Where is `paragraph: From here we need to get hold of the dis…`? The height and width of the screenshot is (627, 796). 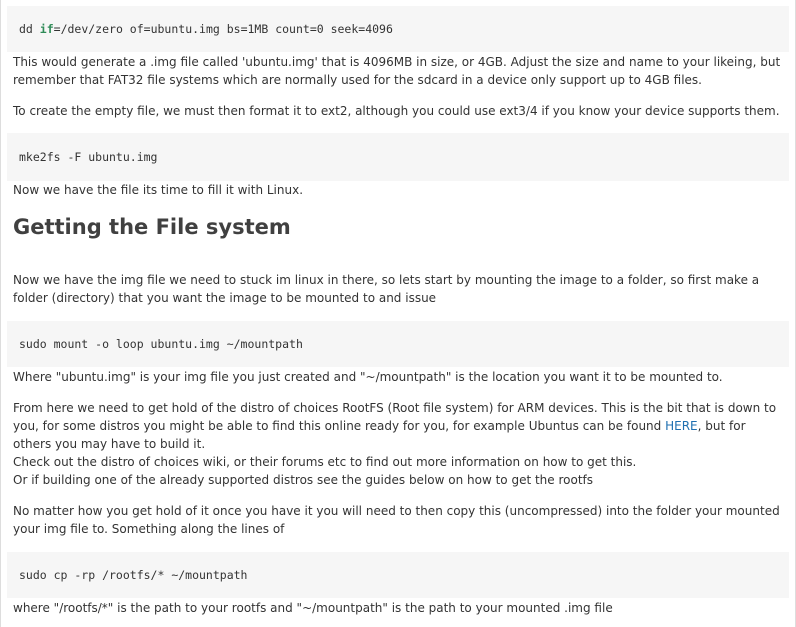
paragraph: From here we need to get hold of the dis… is located at coordinates (399, 444).